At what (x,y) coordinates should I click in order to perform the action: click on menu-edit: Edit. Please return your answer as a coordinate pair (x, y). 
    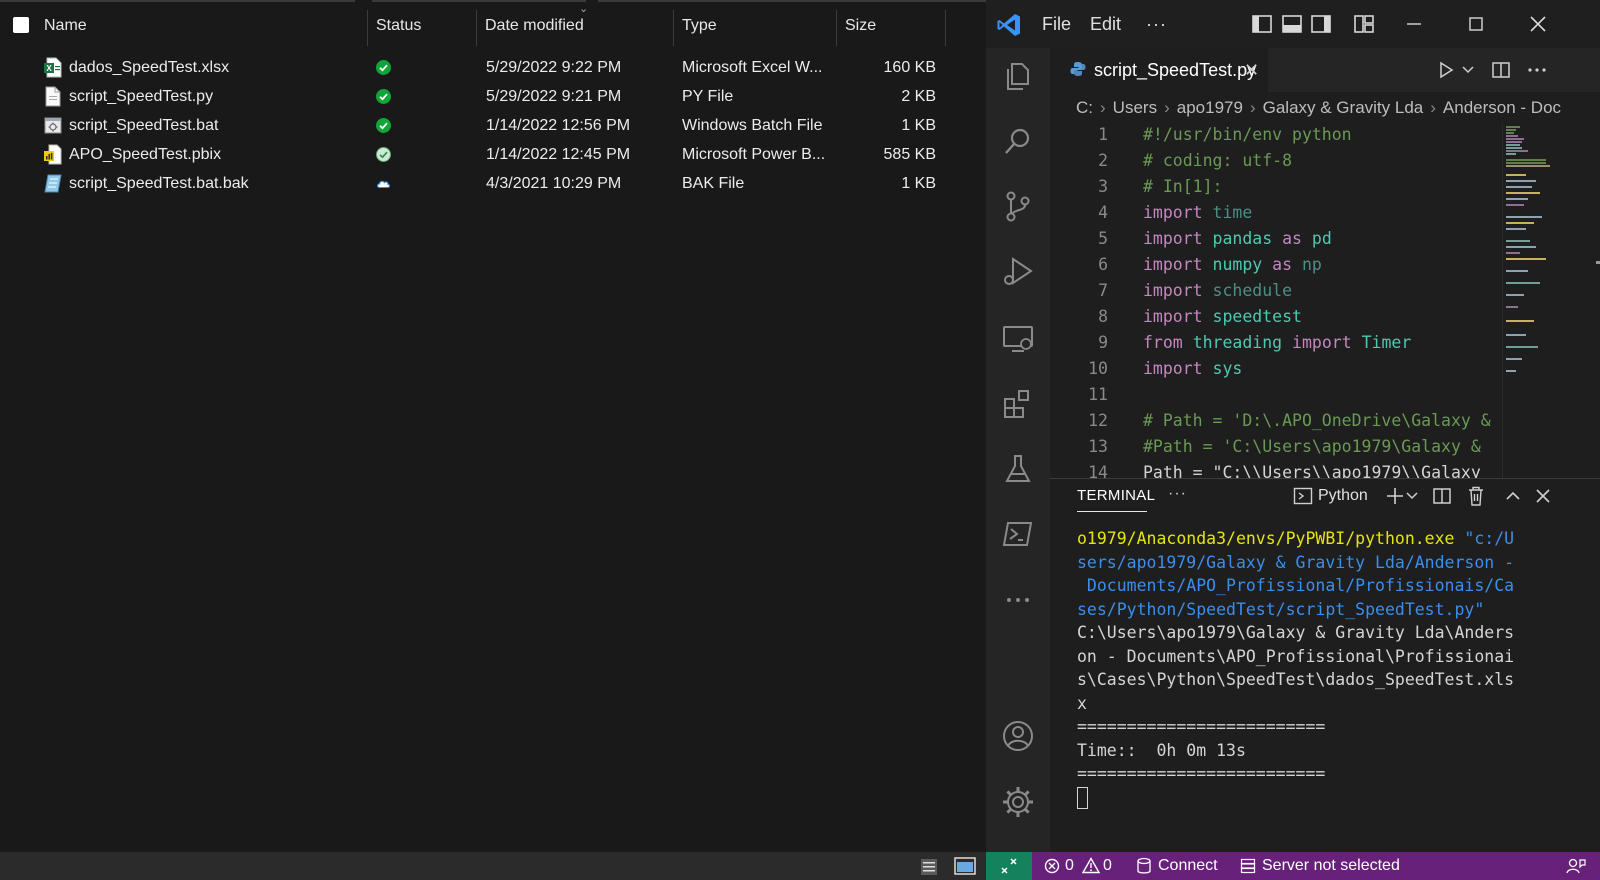
    Looking at the image, I should click on (1105, 24).